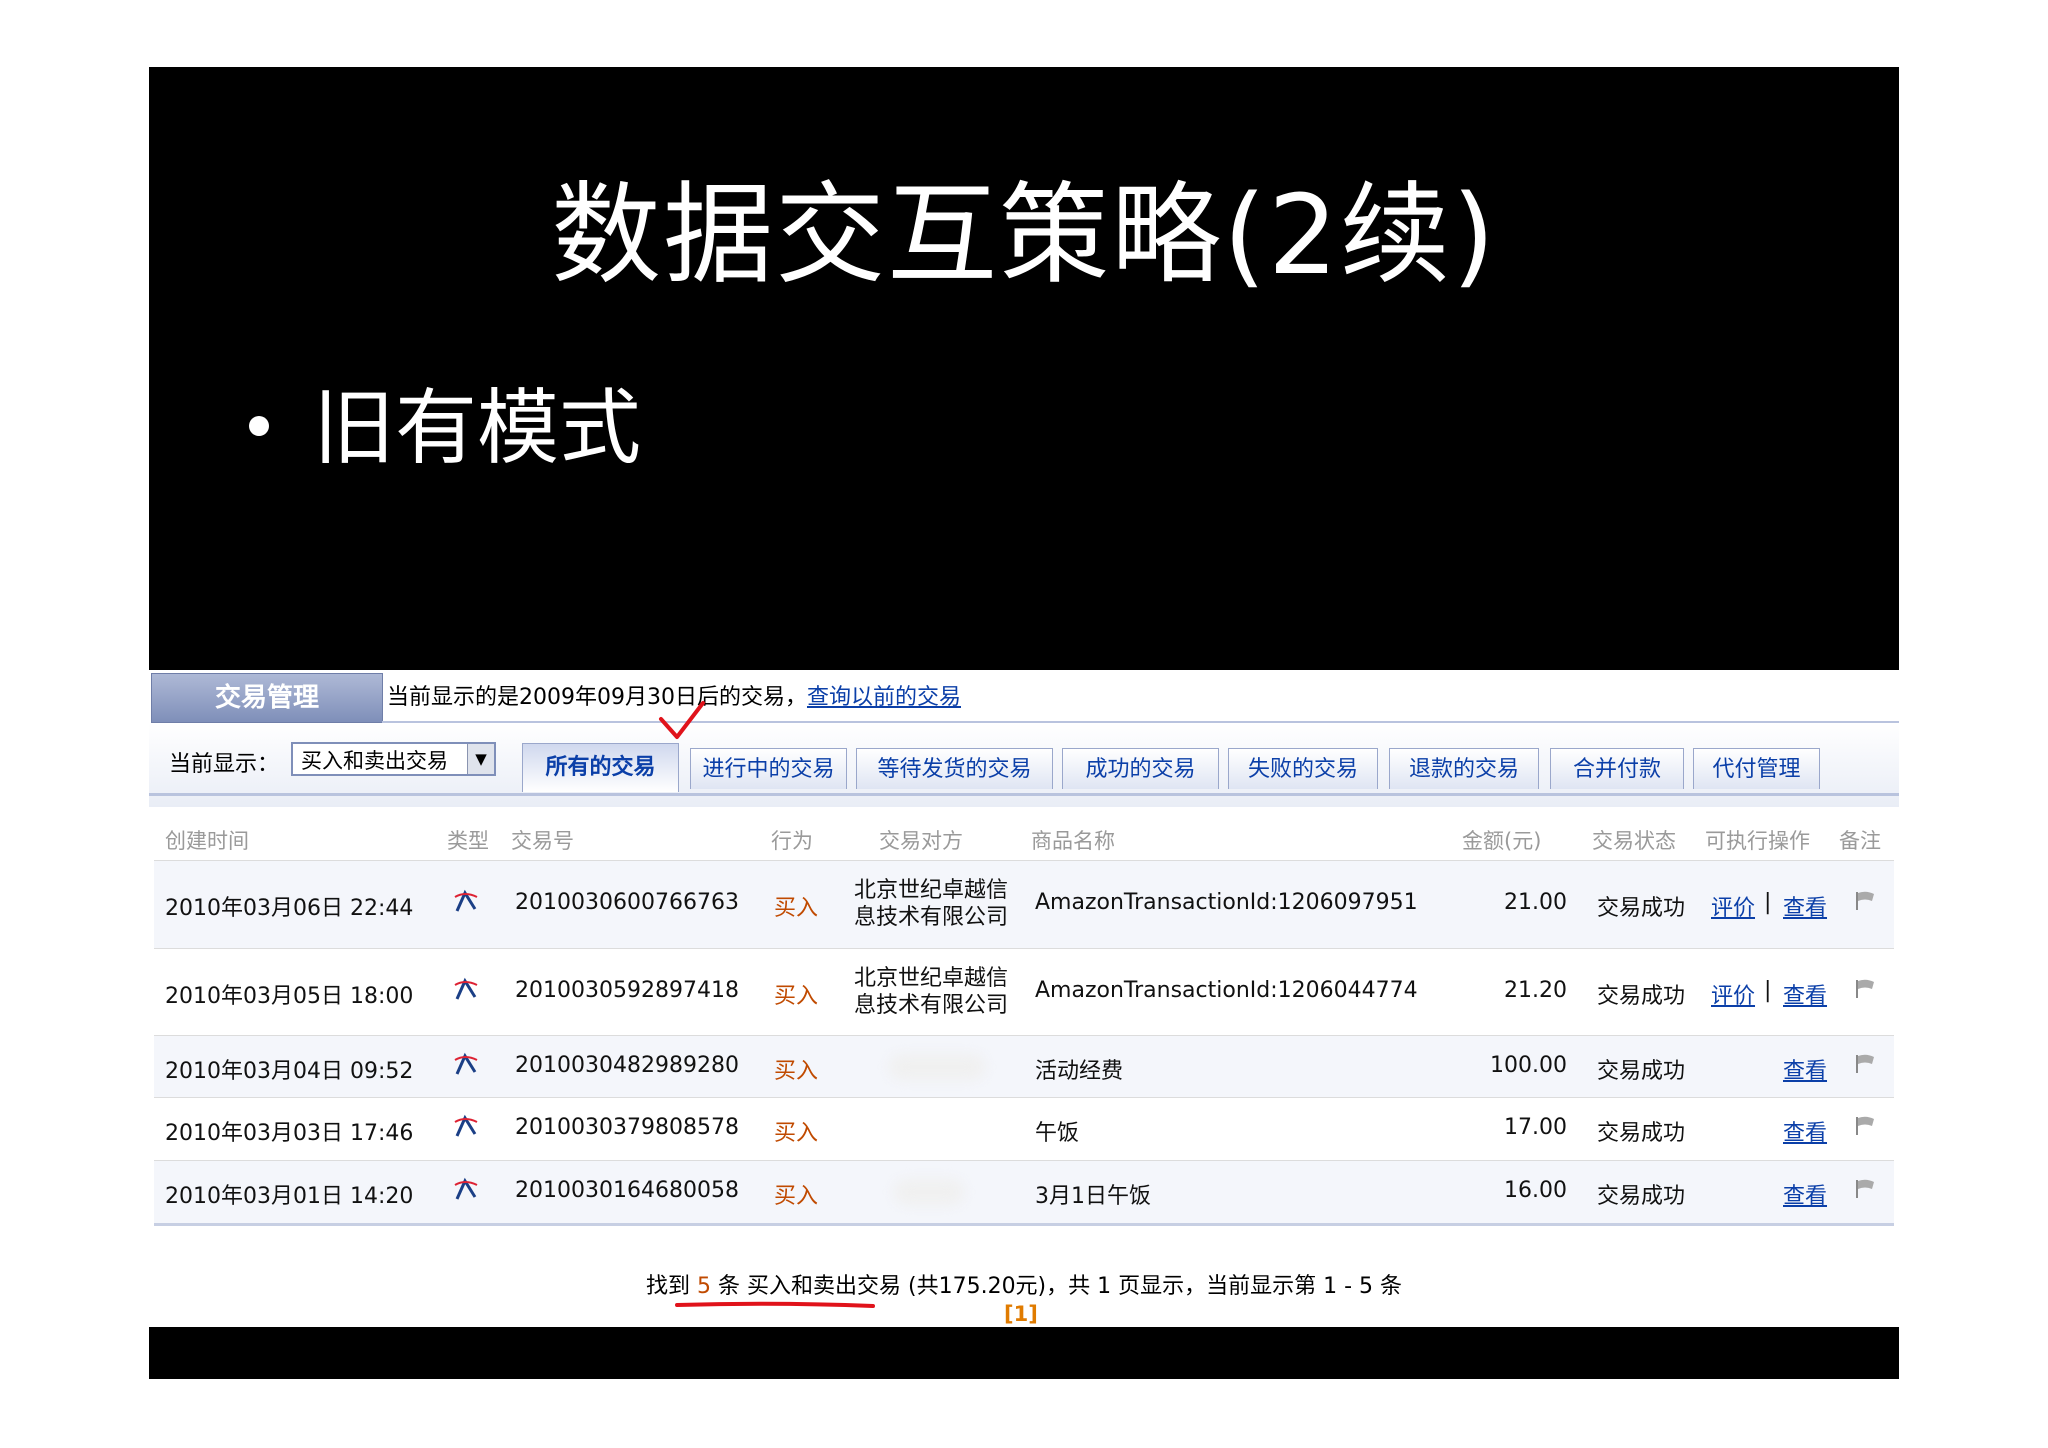 The height and width of the screenshot is (1448, 2048). I want to click on tab-failed: 失败的交易, so click(1303, 768).